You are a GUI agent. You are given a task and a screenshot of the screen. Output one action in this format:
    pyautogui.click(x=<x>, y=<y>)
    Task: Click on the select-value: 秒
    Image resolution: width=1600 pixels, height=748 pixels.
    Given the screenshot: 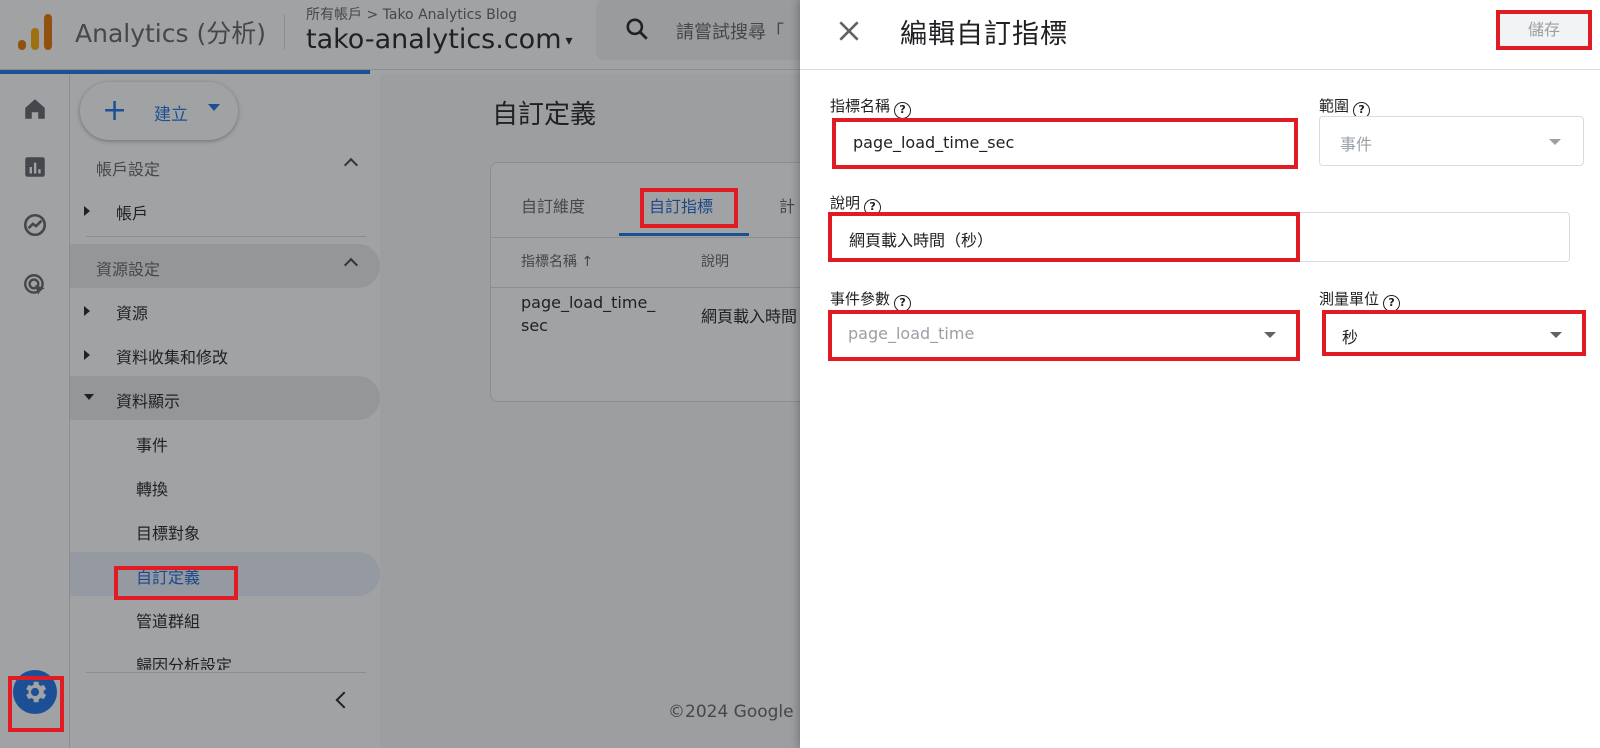 What is the action you would take?
    pyautogui.click(x=1350, y=337)
    